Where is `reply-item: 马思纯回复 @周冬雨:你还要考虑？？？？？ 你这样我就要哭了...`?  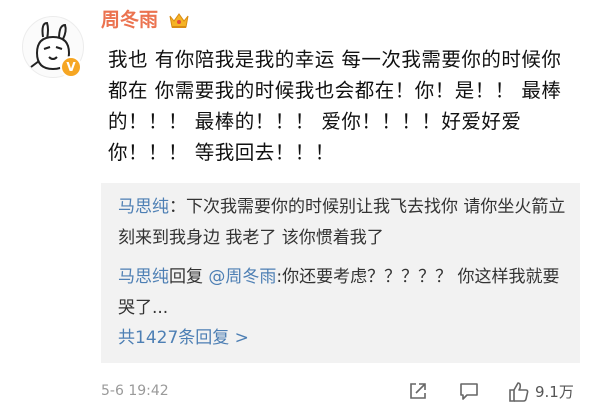 reply-item: 马思纯回复 @周冬雨:你还要考虑？？？？？ 你这样我就要哭了... is located at coordinates (343, 293).